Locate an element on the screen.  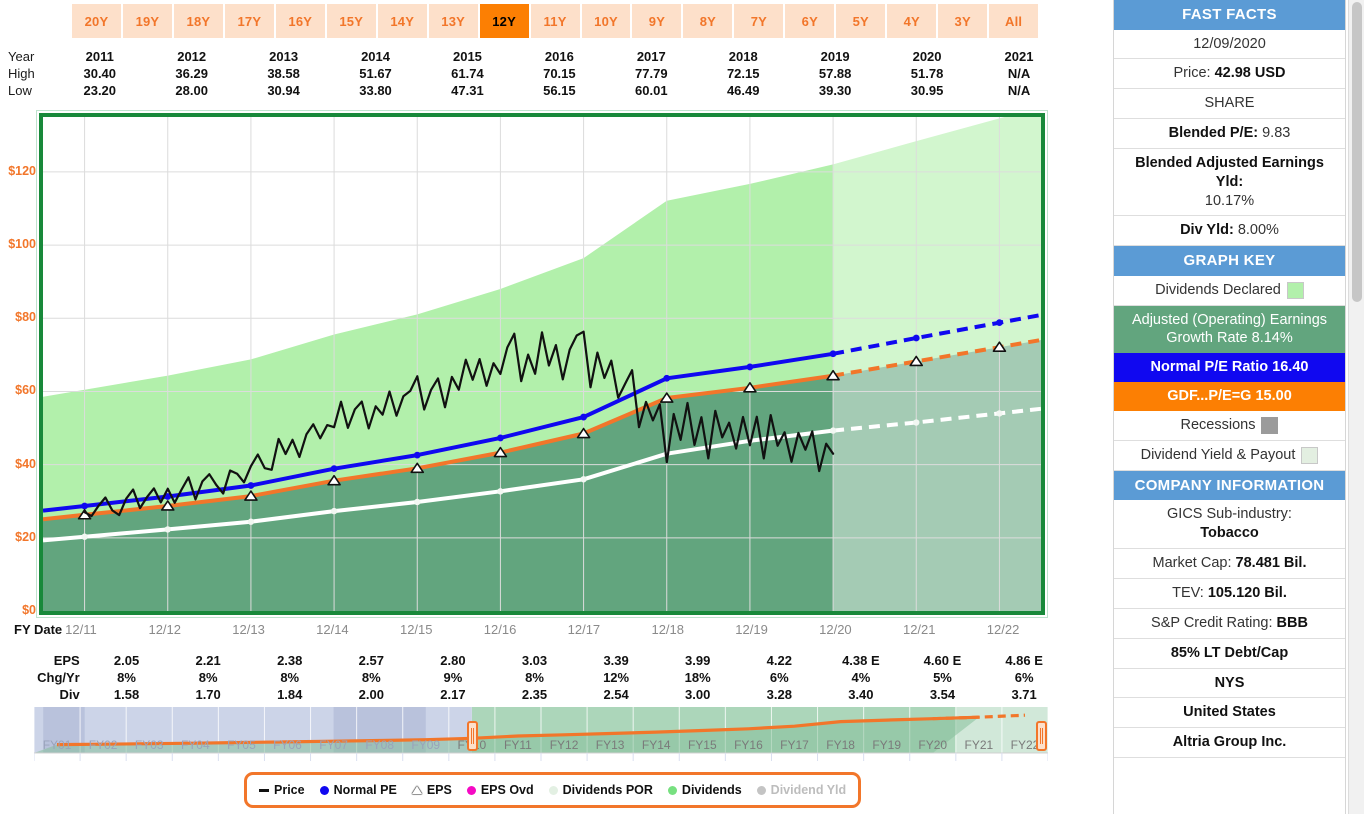
page-scrollbar is located at coordinates (1356, 407).